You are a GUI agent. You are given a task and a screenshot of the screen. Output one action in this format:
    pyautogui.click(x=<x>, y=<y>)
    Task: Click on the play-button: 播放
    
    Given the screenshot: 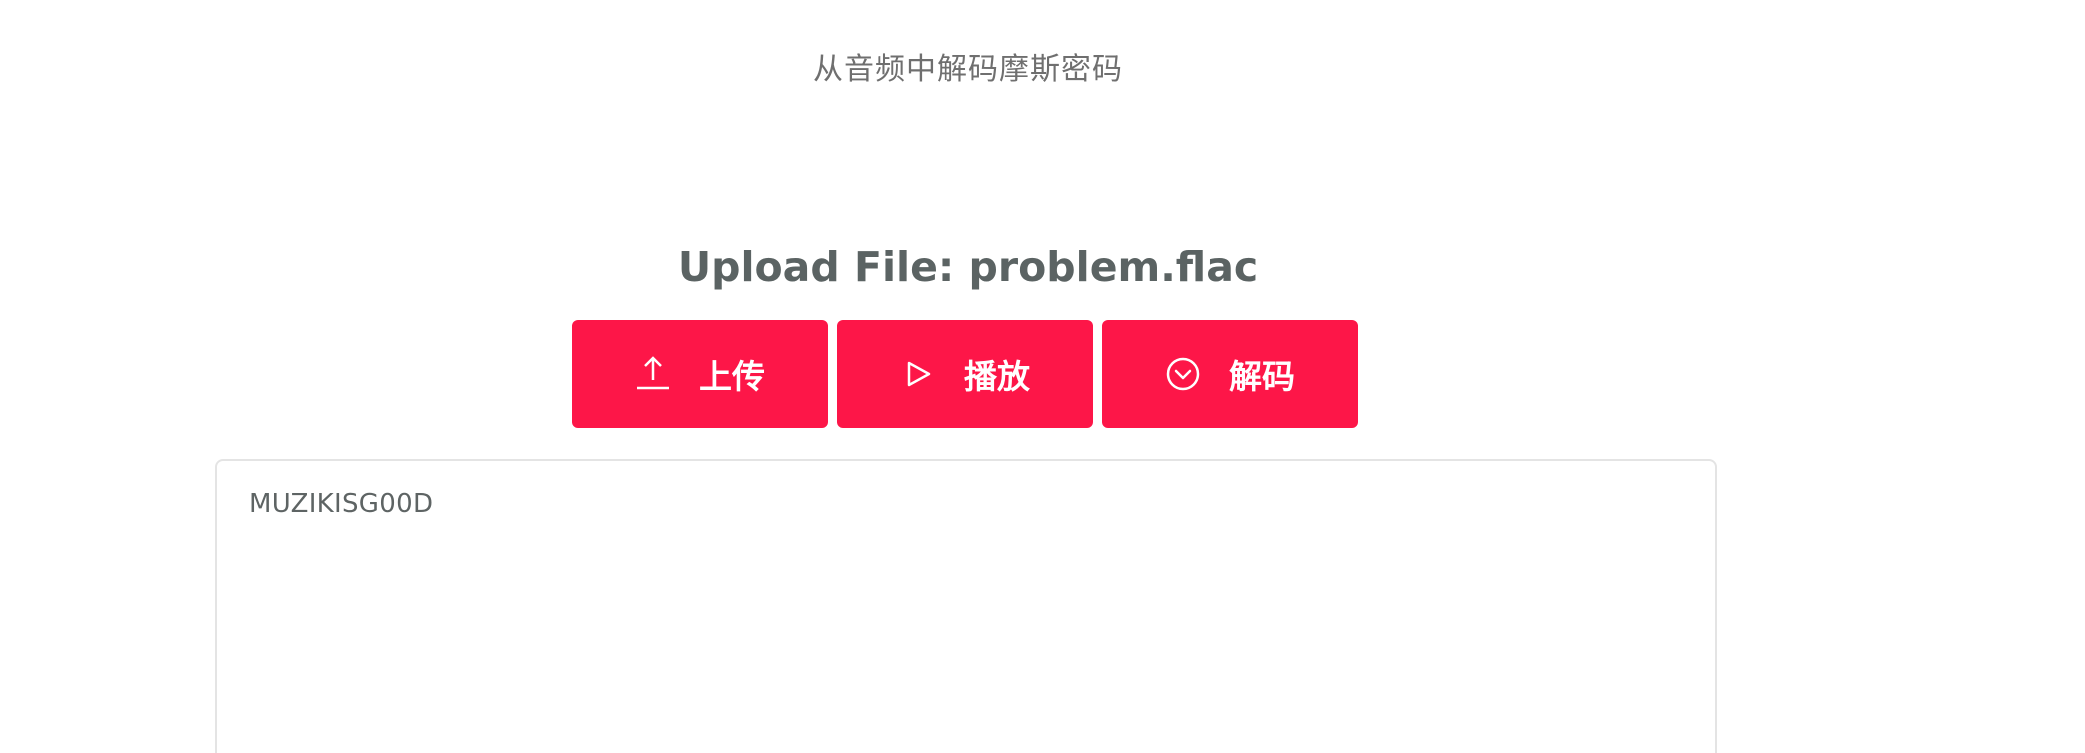 What is the action you would take?
    pyautogui.click(x=965, y=374)
    